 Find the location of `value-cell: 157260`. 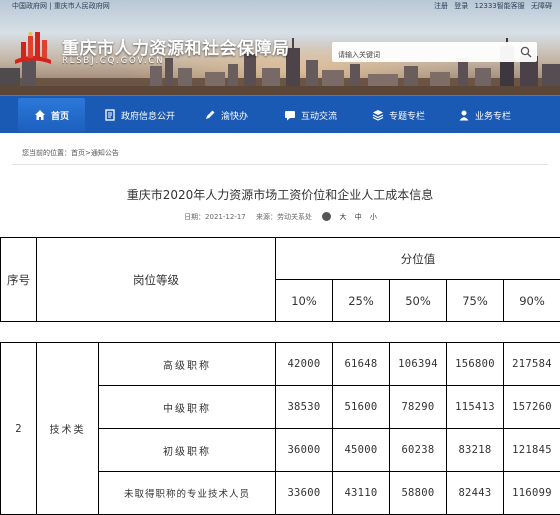

value-cell: 157260 is located at coordinates (531, 407).